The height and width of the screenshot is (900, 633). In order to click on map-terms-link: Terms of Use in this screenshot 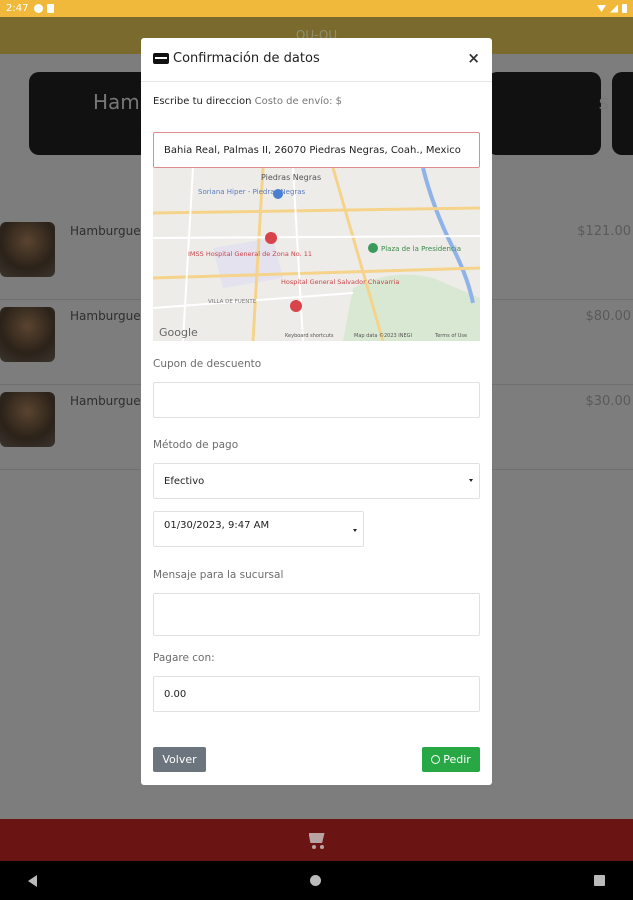, I will do `click(450, 336)`.